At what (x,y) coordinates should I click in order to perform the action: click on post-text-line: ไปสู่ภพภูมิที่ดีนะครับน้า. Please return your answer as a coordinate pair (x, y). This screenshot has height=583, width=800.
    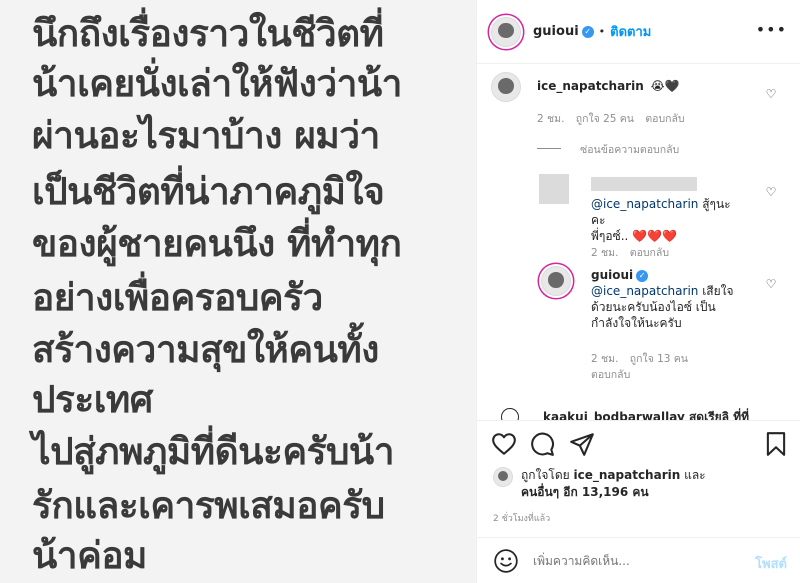
    Looking at the image, I should click on (213, 451).